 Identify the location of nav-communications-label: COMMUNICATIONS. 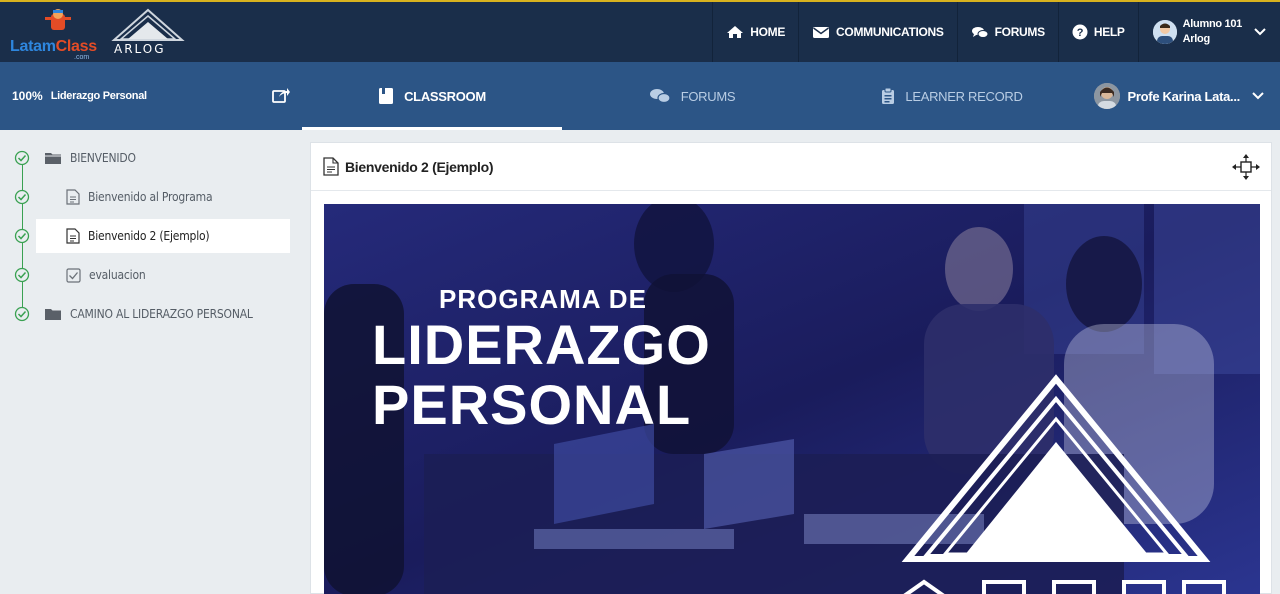
(890, 32).